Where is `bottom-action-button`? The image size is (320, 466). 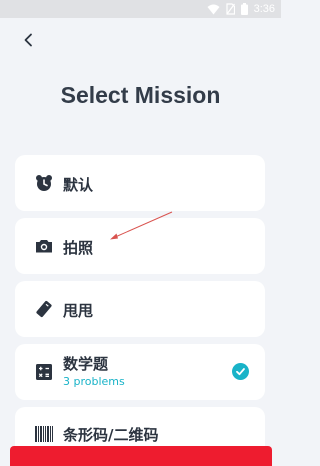
bottom-action-button is located at coordinates (141, 456).